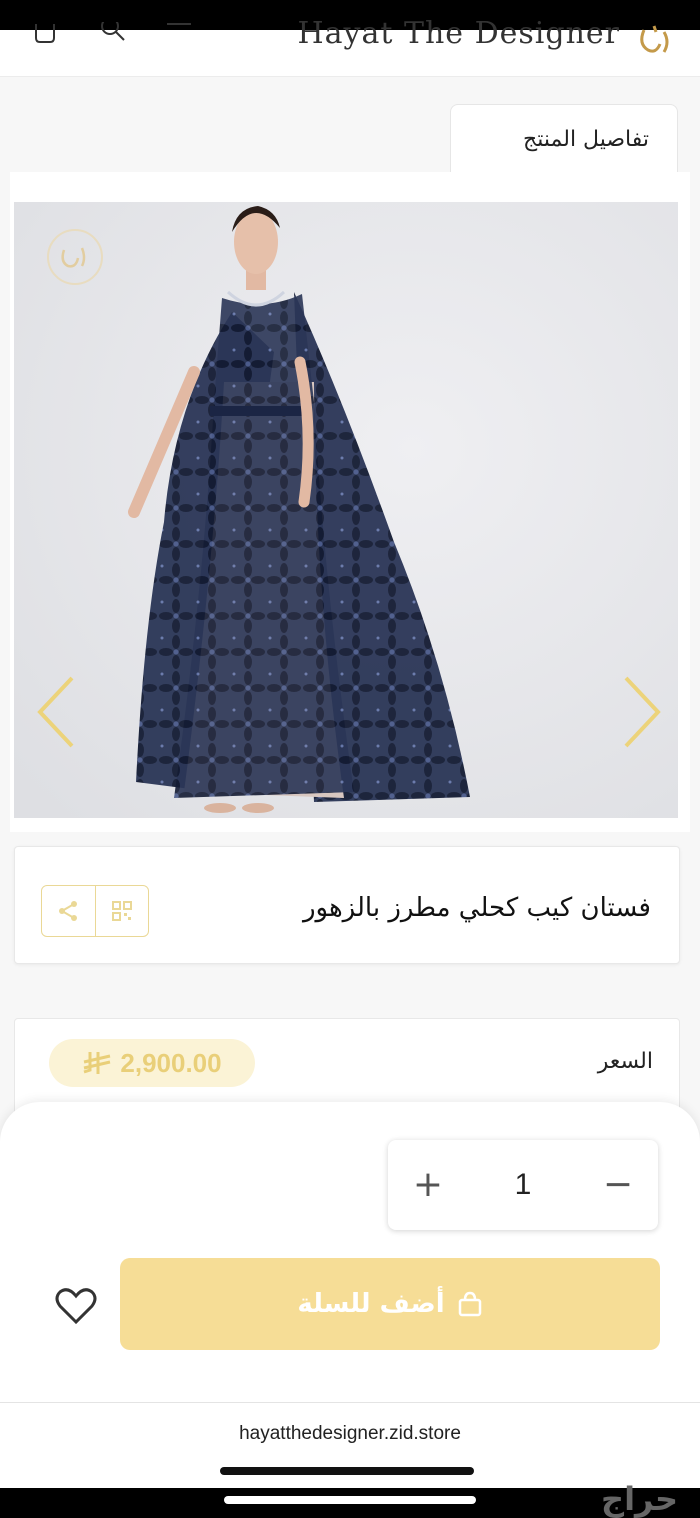  I want to click on share-button, so click(68, 911).